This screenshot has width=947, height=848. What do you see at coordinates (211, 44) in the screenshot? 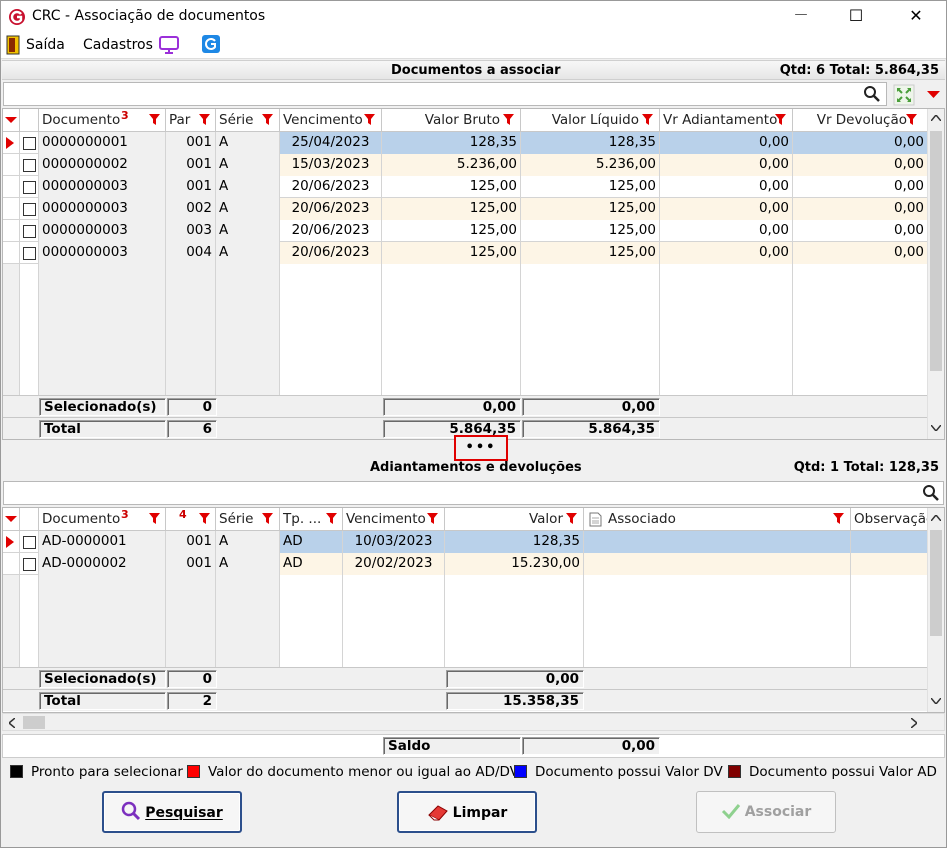
I see `g-app-icon` at bounding box center [211, 44].